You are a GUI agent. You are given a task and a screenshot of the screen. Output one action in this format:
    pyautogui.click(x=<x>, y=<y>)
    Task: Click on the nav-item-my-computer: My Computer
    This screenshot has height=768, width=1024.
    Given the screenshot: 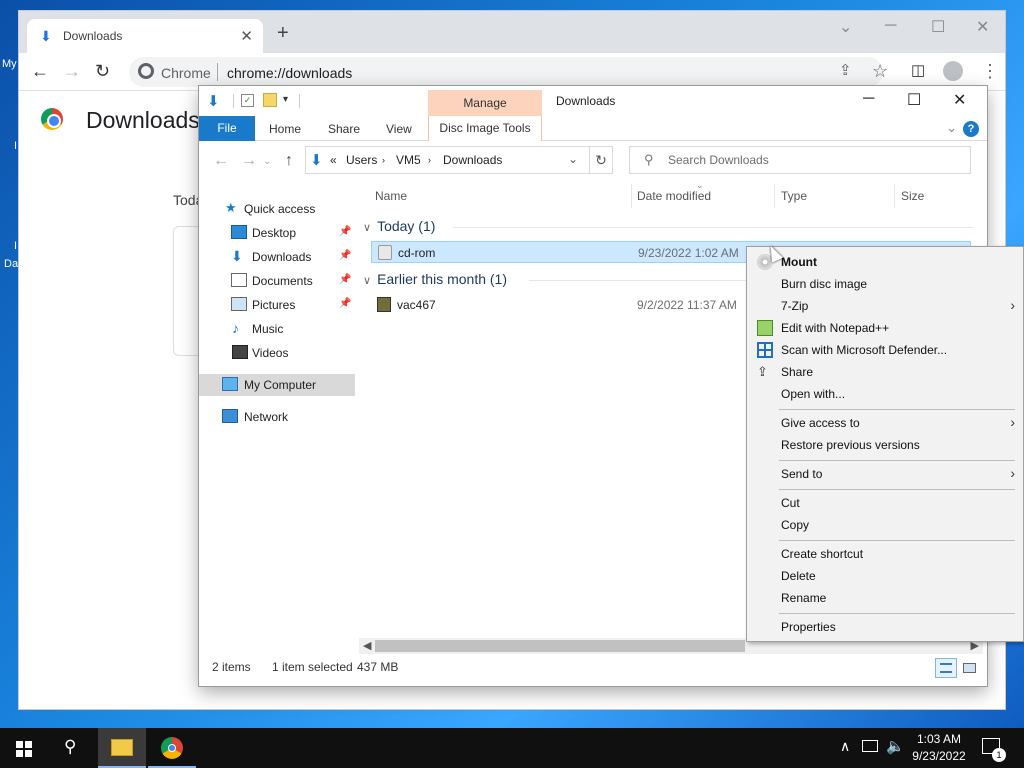 What is the action you would take?
    pyautogui.click(x=277, y=385)
    